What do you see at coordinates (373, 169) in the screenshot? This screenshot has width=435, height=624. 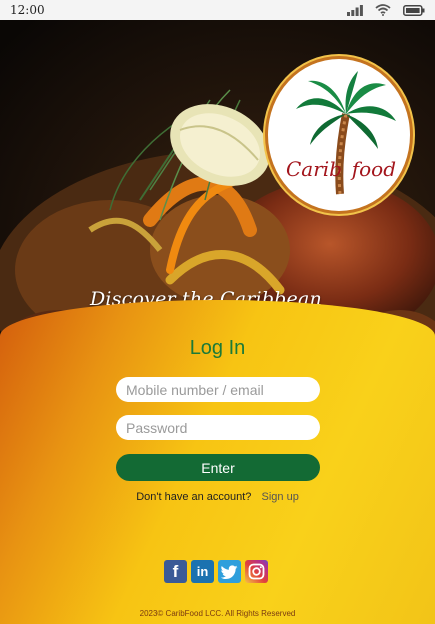 I see `logo-text-food: food` at bounding box center [373, 169].